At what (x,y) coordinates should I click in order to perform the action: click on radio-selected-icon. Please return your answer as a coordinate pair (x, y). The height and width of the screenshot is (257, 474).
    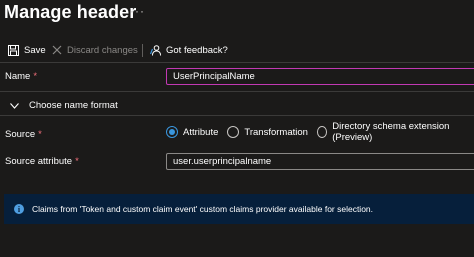
    Looking at the image, I should click on (172, 132).